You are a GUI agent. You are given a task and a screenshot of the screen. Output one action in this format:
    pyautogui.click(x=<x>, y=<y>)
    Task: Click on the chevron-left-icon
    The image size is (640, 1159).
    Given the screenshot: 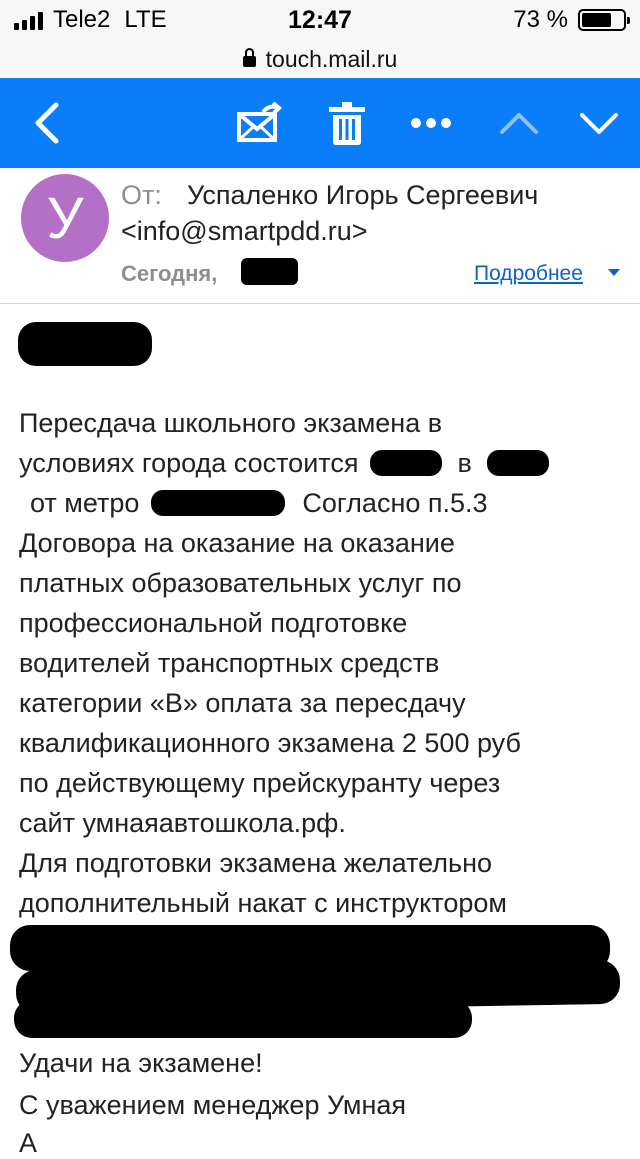 What is the action you would take?
    pyautogui.click(x=47, y=123)
    